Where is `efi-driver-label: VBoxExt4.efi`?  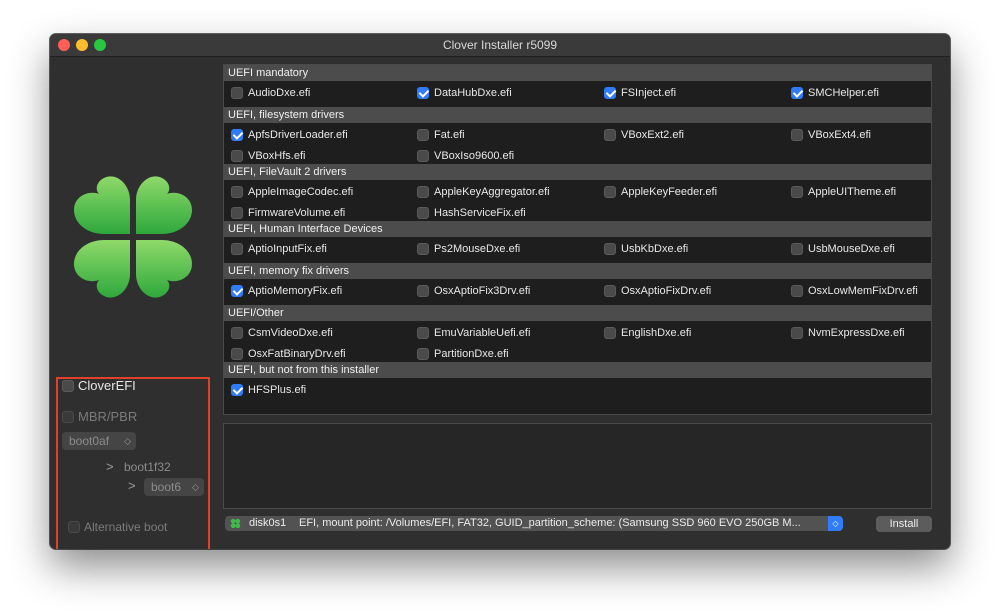 efi-driver-label: VBoxExt4.efi is located at coordinates (839, 135).